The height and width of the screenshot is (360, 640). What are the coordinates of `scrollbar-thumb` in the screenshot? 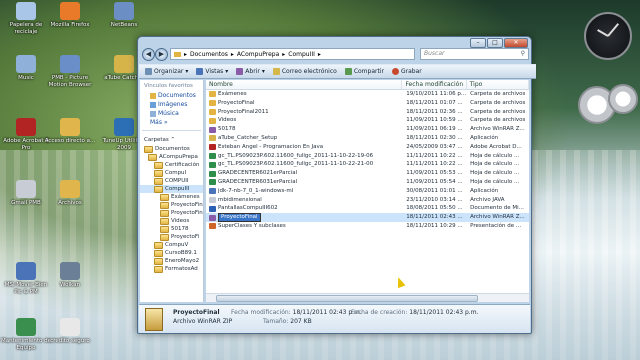 It's located at (347, 298).